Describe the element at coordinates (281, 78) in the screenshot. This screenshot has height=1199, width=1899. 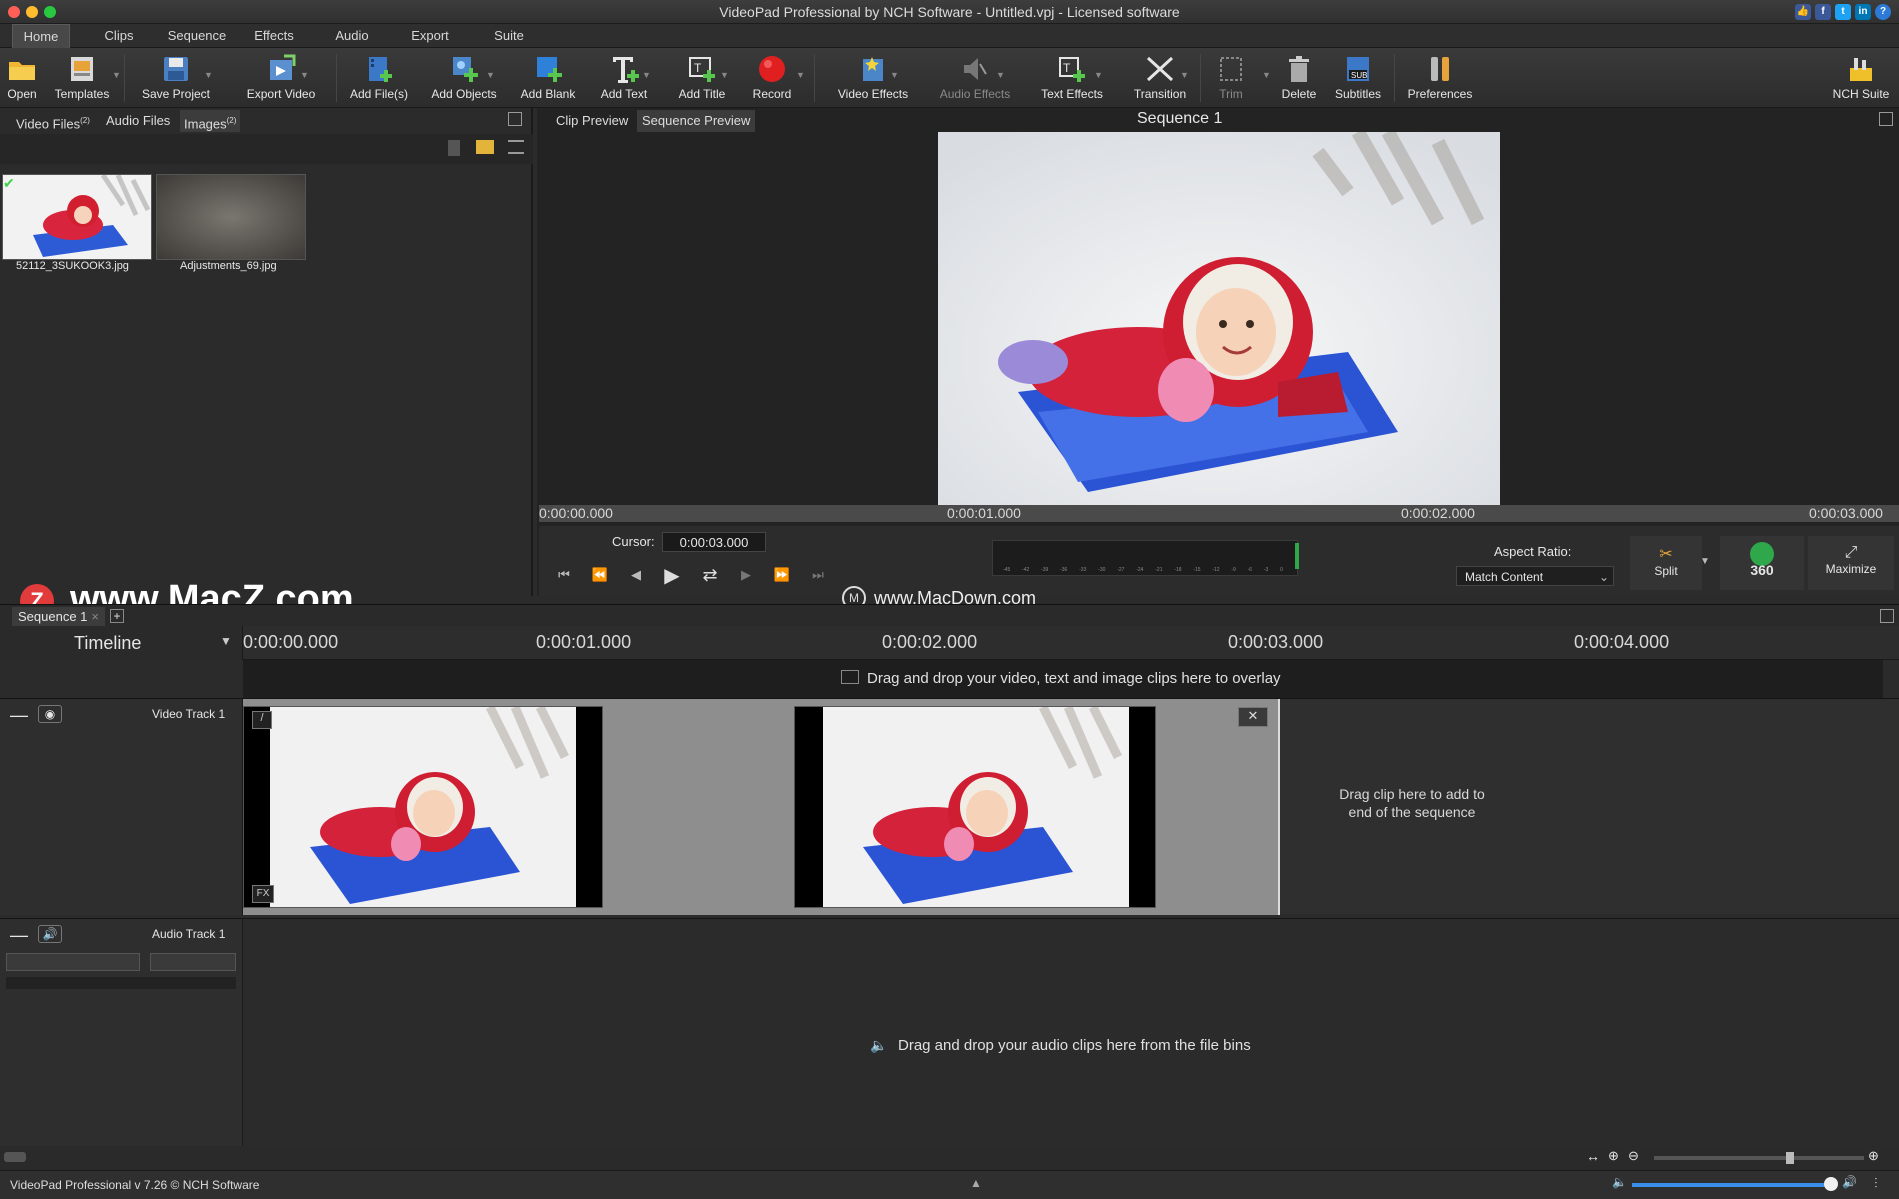
I see `export-video-button: Export Video` at that location.